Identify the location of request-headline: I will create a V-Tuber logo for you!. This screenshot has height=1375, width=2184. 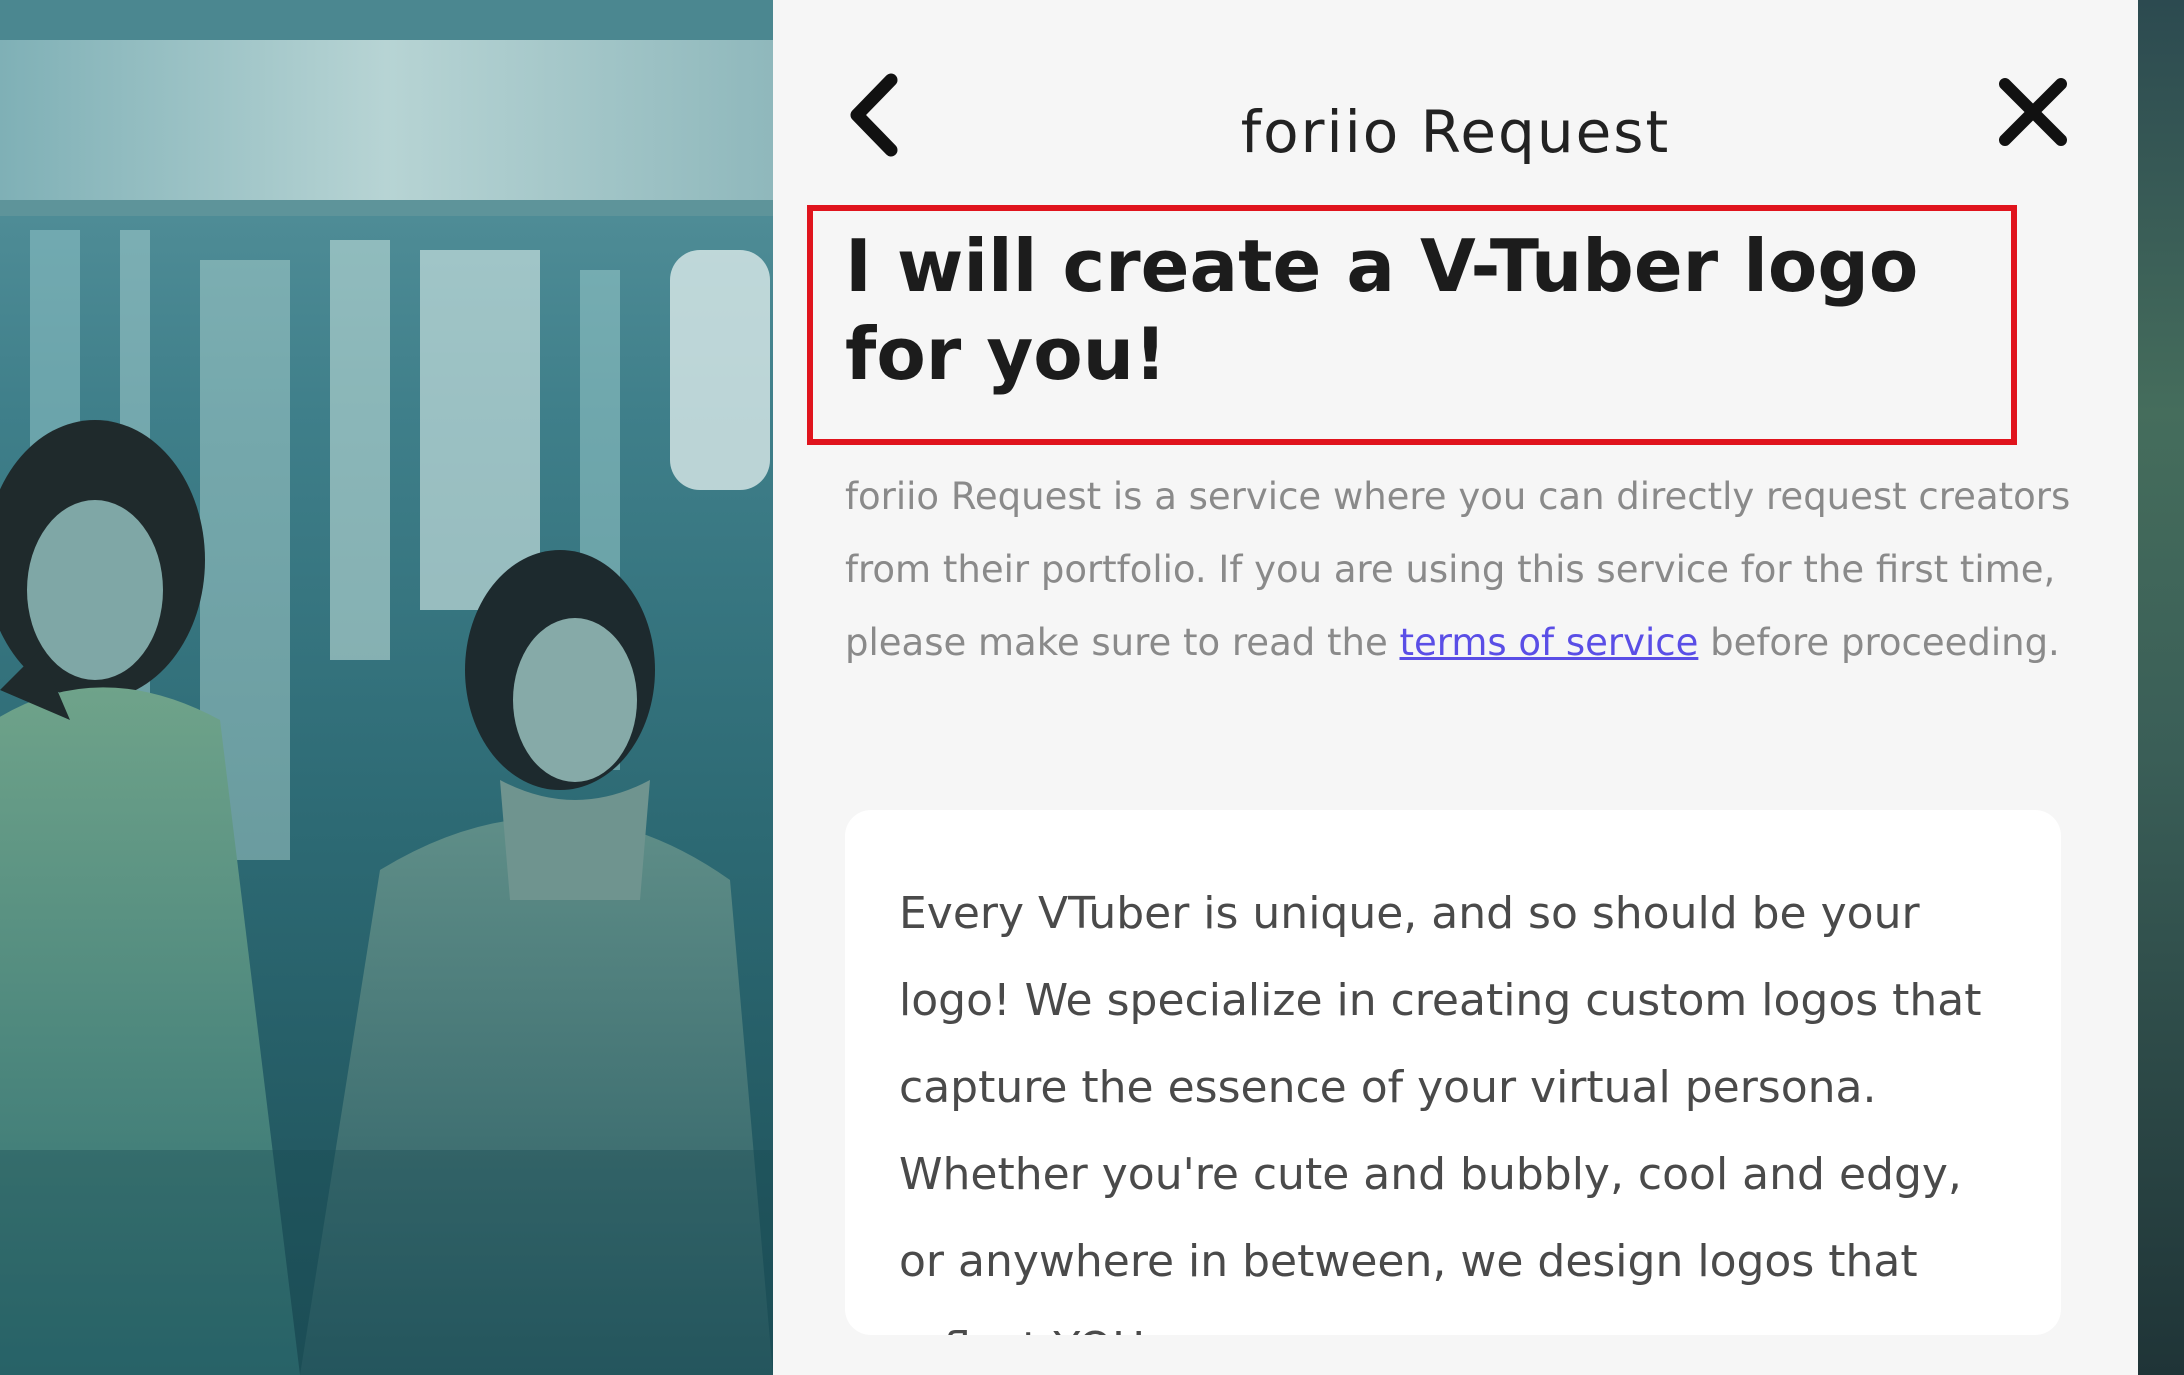
(1382, 310).